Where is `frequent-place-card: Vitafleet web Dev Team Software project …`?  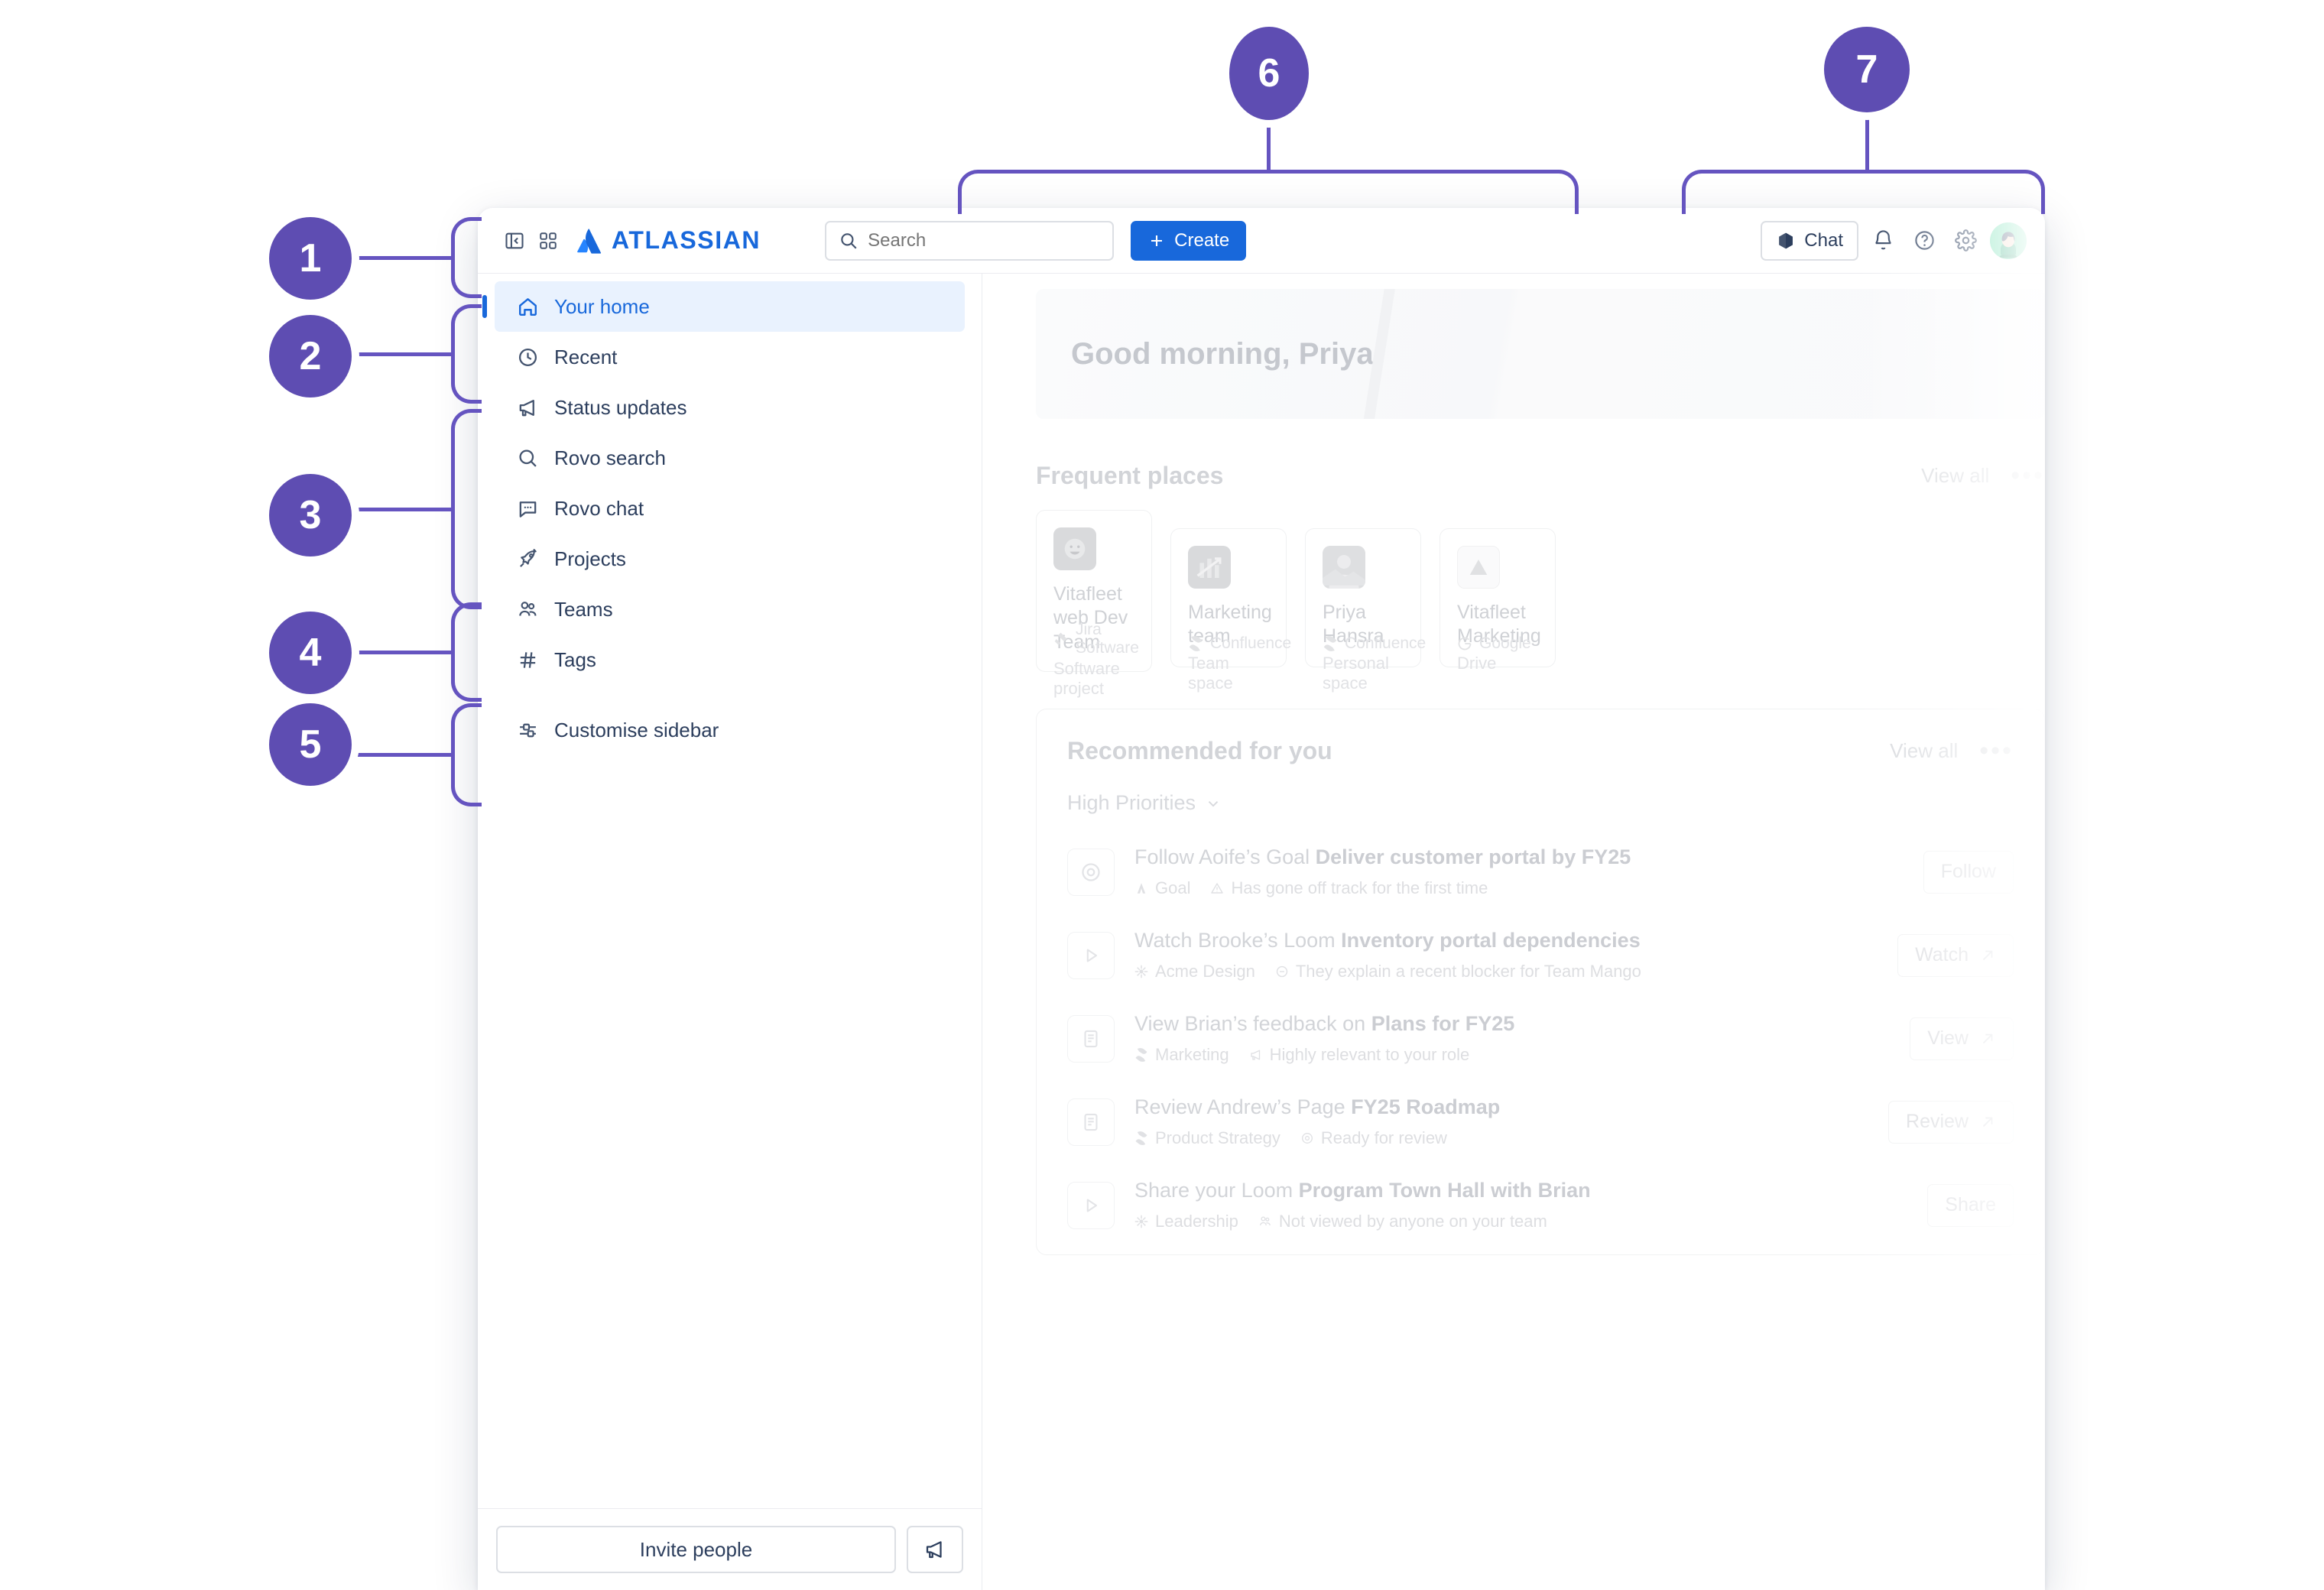 frequent-place-card: Vitafleet web Dev Team Software project … is located at coordinates (1094, 604).